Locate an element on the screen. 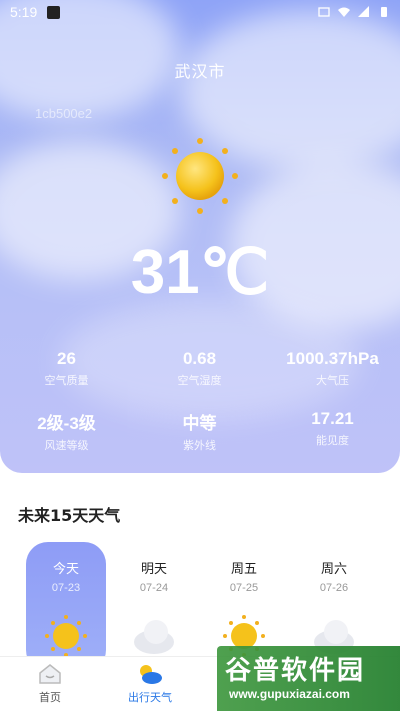 The width and height of the screenshot is (400, 711). tab-travel-weather: 出行天气 is located at coordinates (150, 684).